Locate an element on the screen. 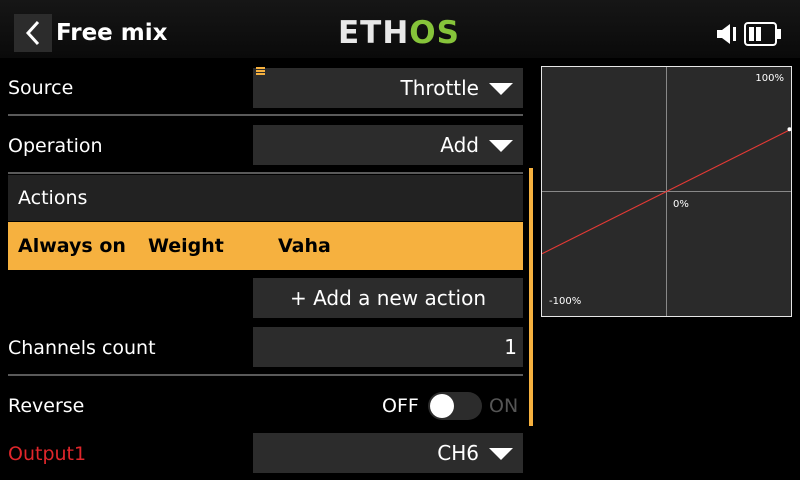 The width and height of the screenshot is (800, 480). speaker-icon is located at coordinates (728, 34).